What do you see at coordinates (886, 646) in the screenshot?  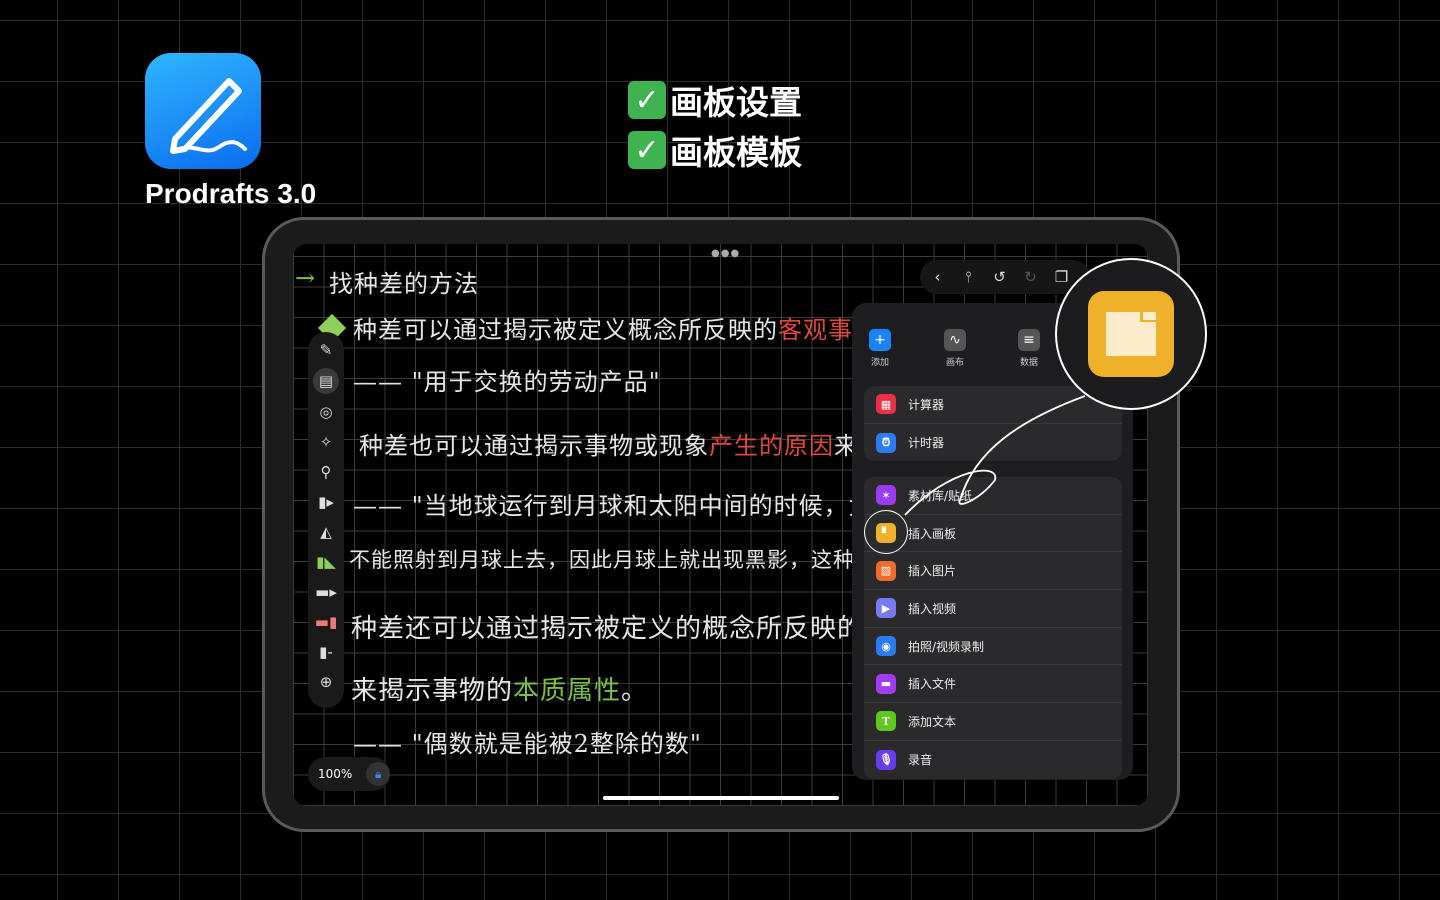 I see `camera-icon: ◉` at bounding box center [886, 646].